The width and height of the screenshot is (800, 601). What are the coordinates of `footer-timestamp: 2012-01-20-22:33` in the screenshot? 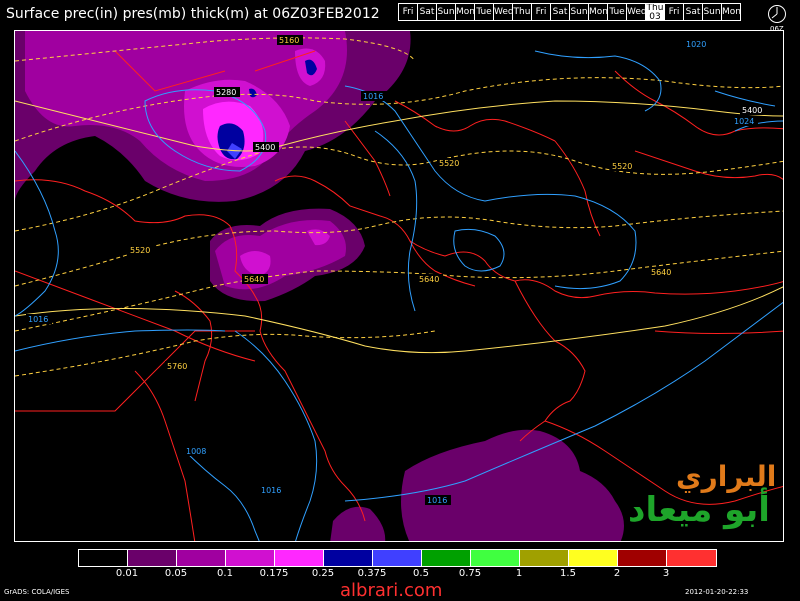 It's located at (717, 592).